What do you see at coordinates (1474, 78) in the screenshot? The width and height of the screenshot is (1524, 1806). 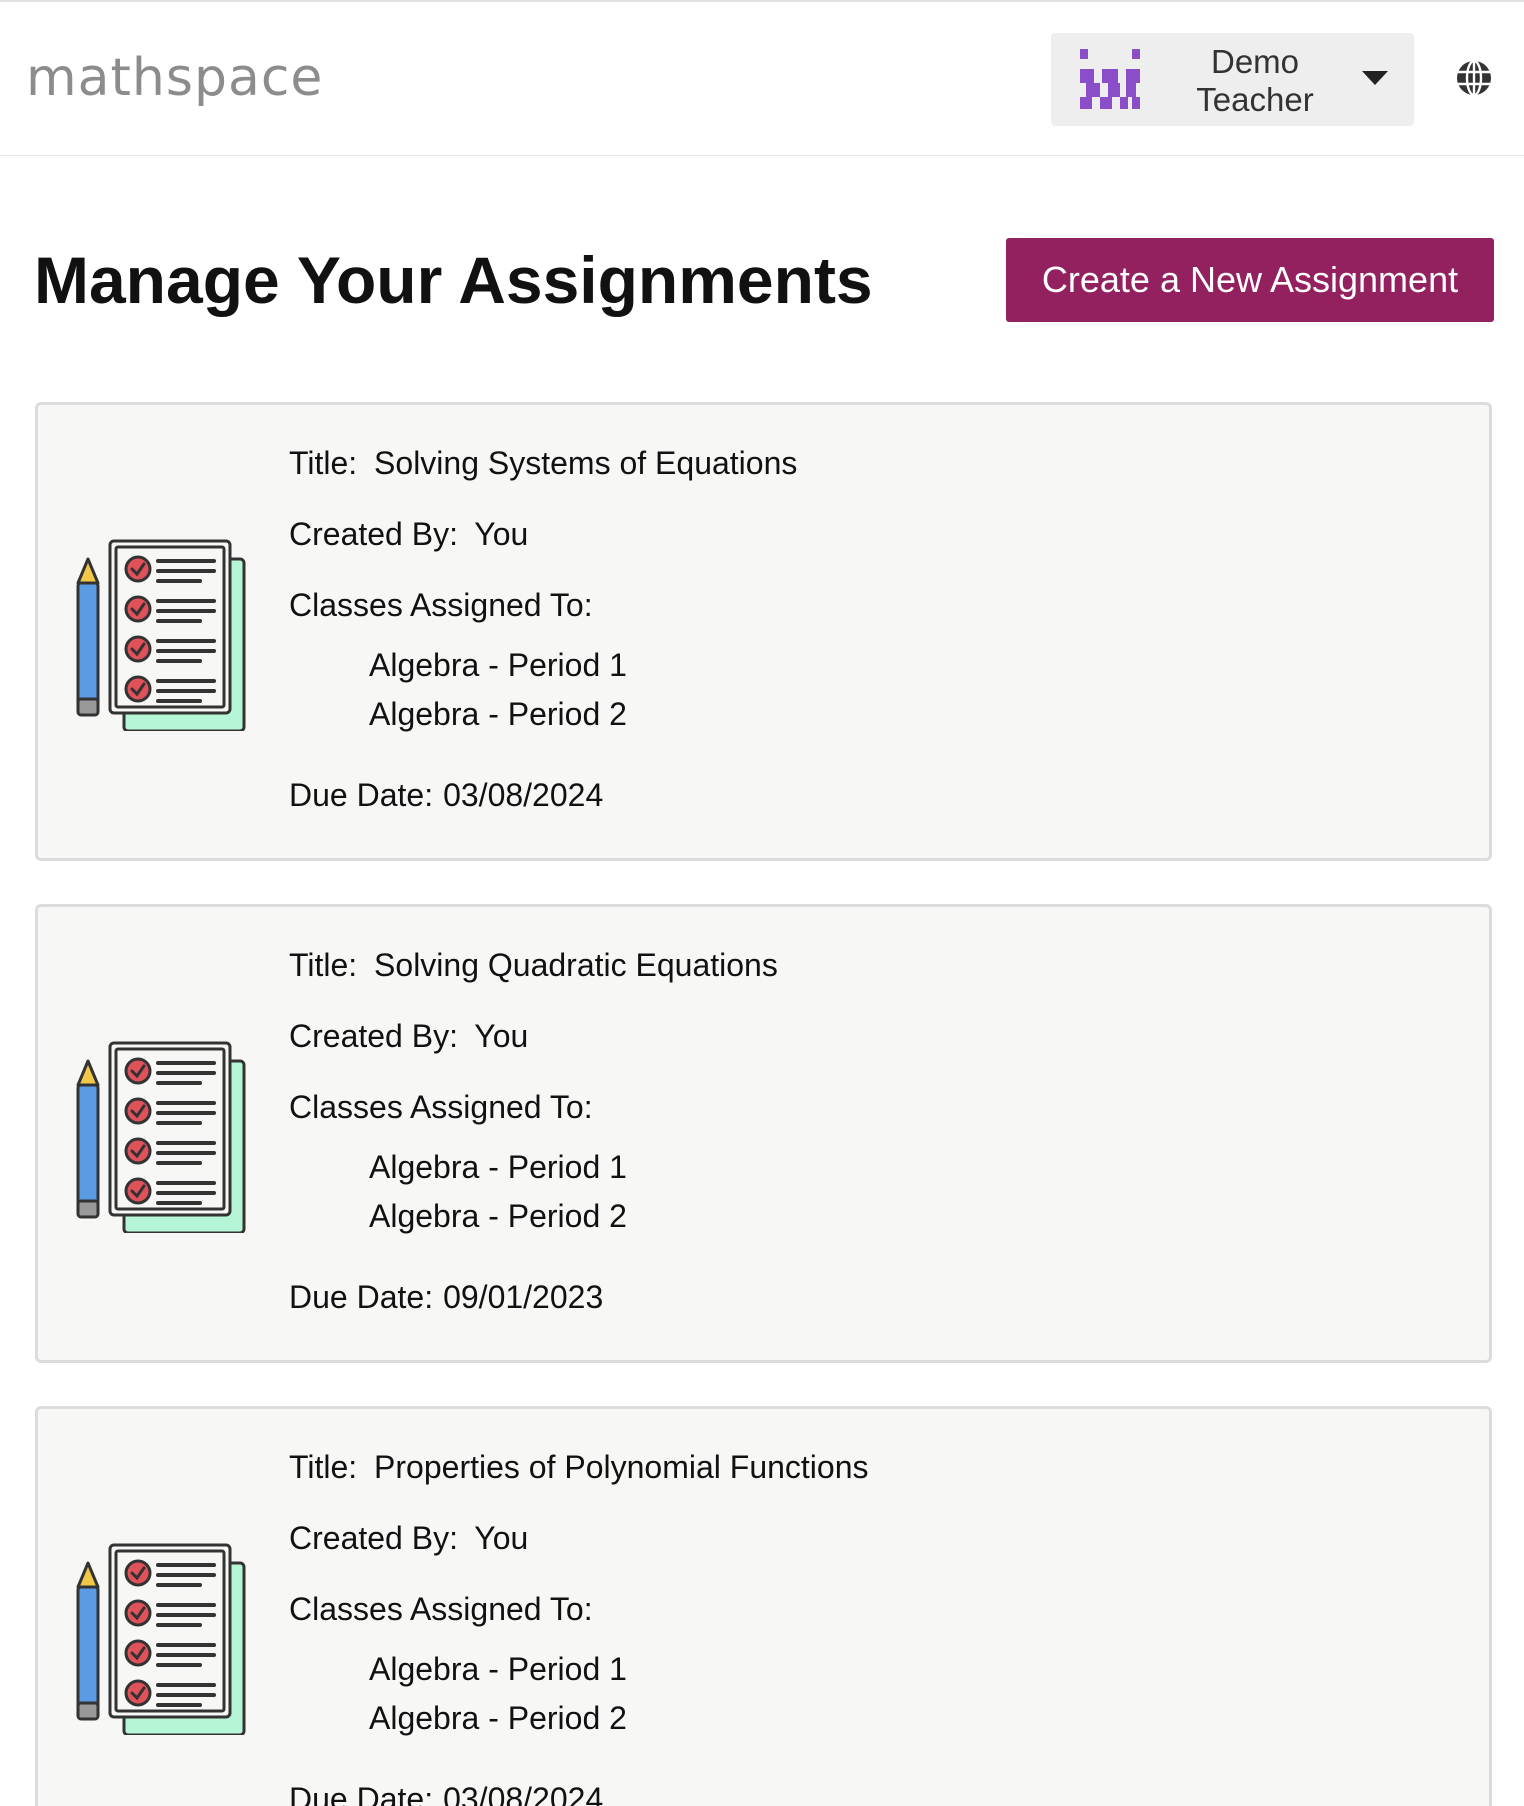 I see `globe-icon` at bounding box center [1474, 78].